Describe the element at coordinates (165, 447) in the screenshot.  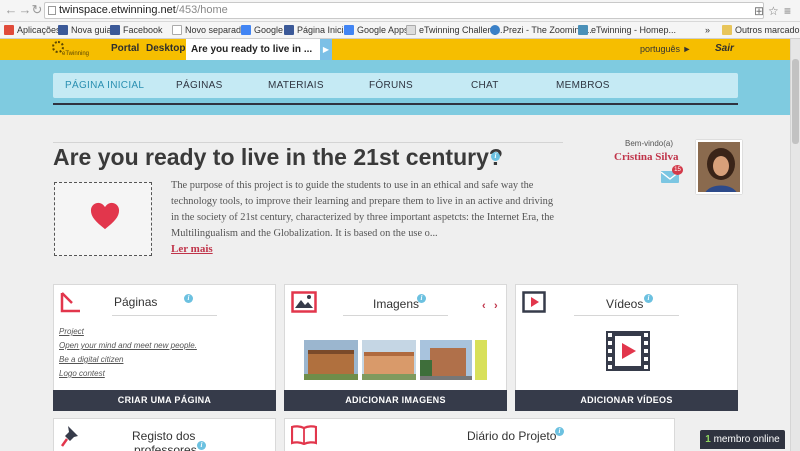
I see `register-card-title-line2: professores` at that location.